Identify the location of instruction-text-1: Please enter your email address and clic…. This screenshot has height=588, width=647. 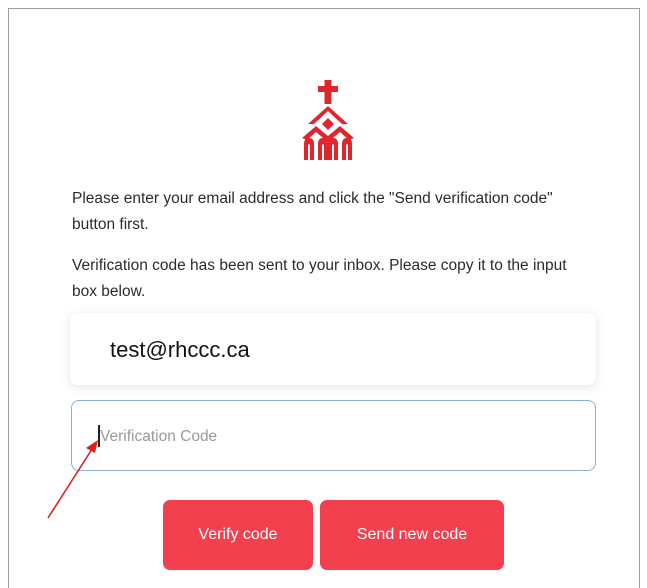
(312, 211).